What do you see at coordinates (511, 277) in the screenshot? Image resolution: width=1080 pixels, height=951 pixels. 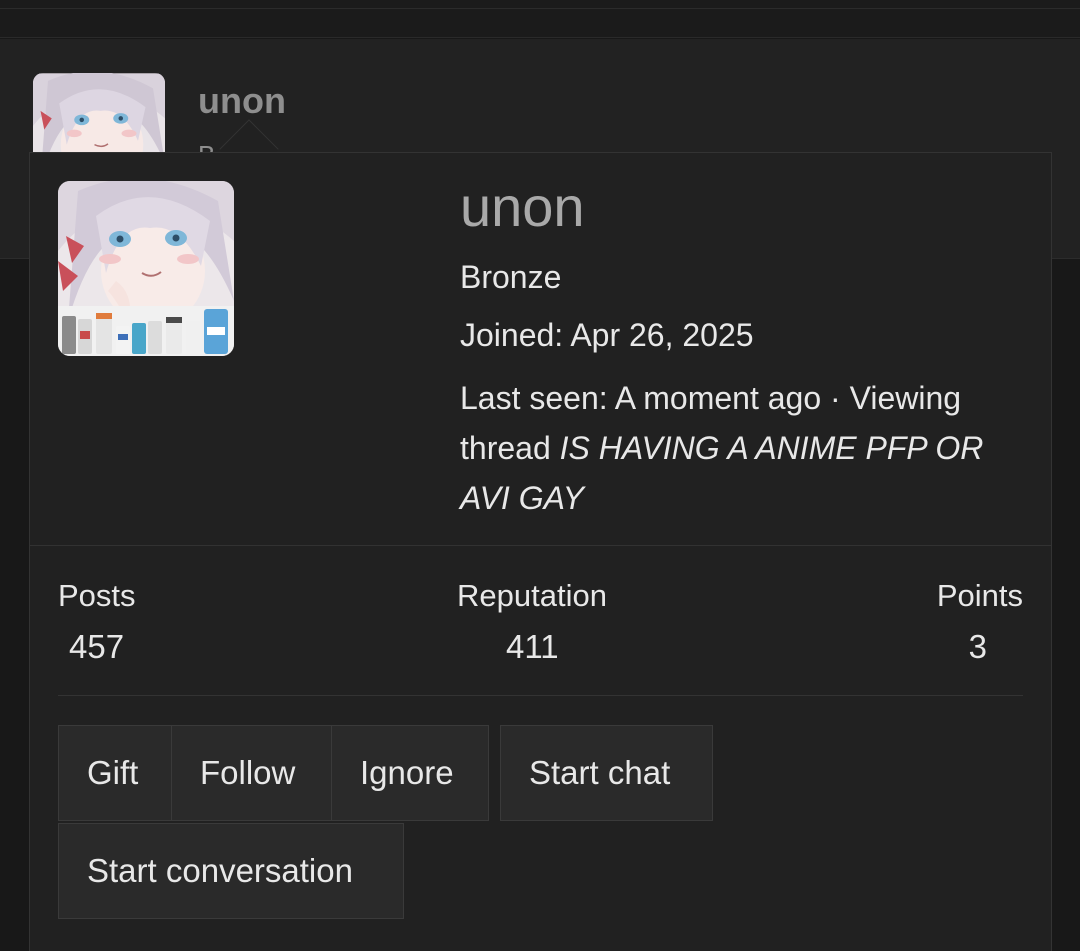 I see `member-user-title: Bronze` at bounding box center [511, 277].